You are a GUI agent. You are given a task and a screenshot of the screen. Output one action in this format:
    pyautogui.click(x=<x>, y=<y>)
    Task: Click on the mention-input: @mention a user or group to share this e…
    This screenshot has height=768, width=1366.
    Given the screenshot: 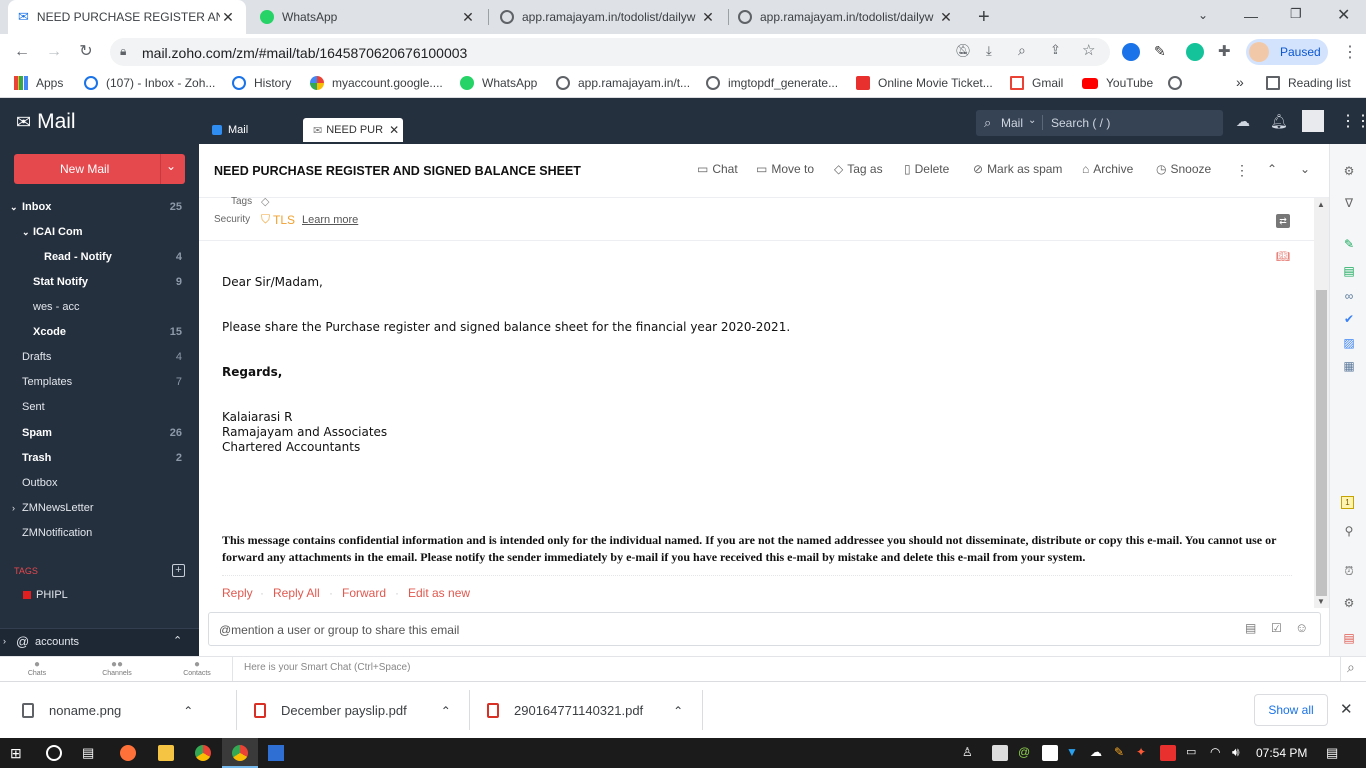 What is the action you would take?
    pyautogui.click(x=764, y=629)
    